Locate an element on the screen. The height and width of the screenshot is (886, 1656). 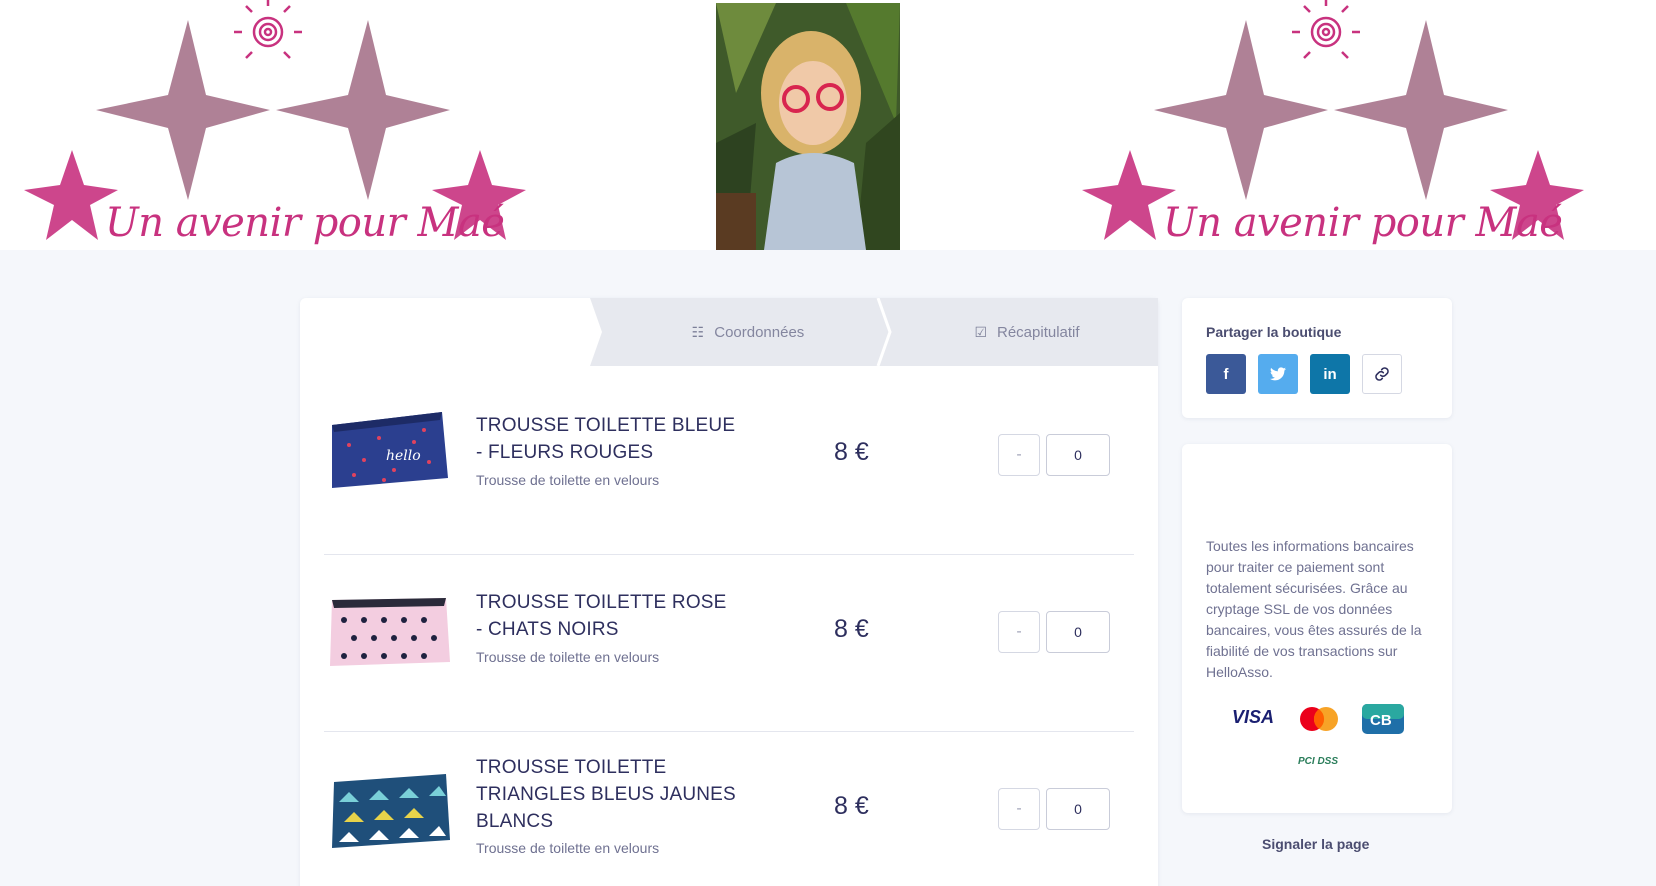
list-icon: ☷ is located at coordinates (698, 331).